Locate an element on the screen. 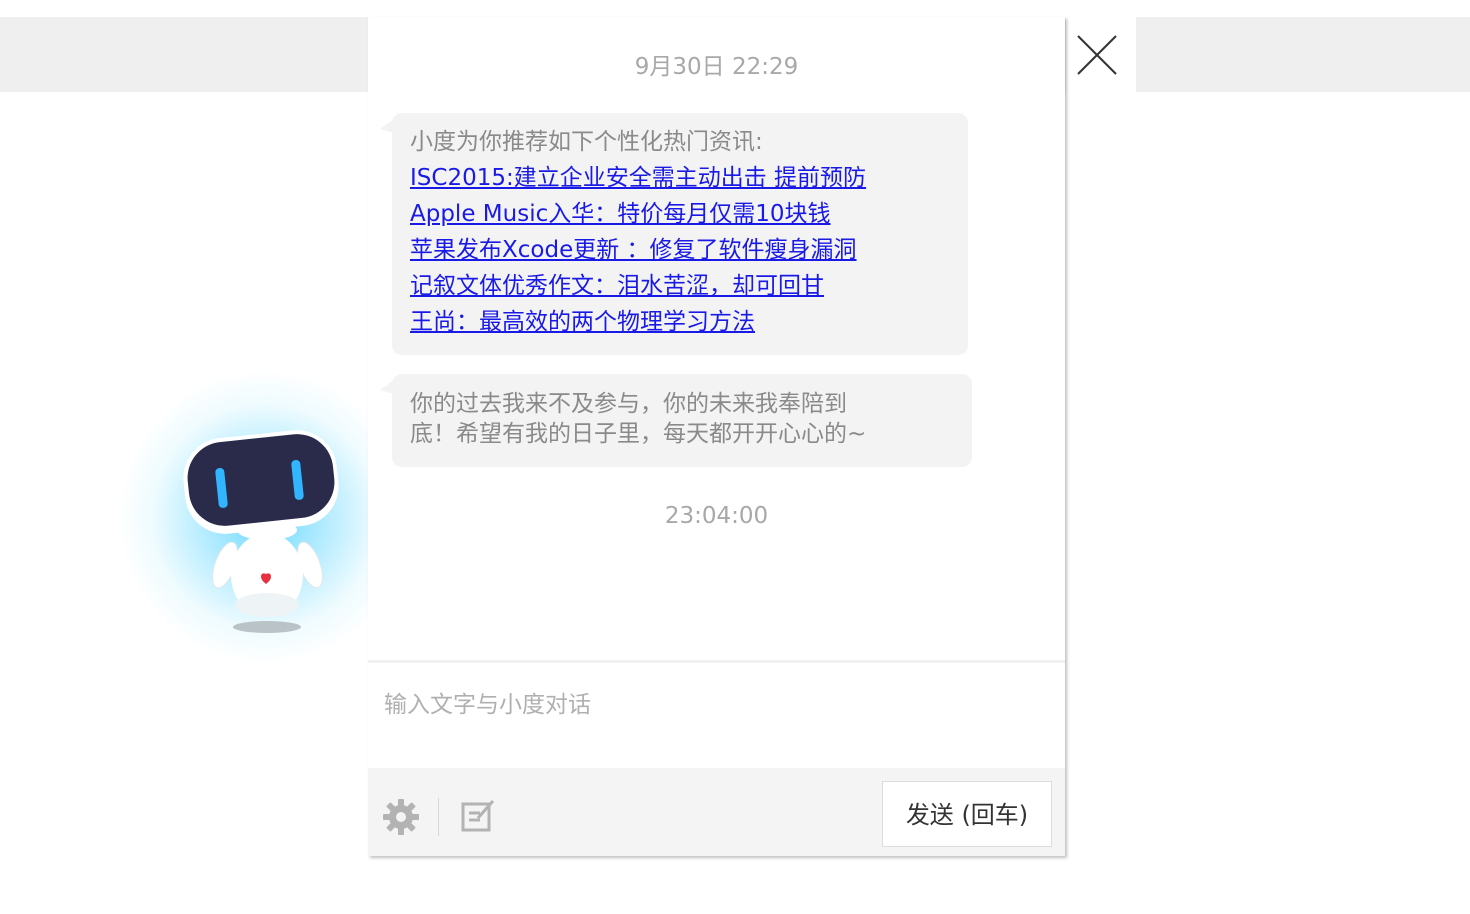 The height and width of the screenshot is (914, 1470). message-line: 底！希望有我的日子里，每天都开开心心的~ is located at coordinates (638, 434).